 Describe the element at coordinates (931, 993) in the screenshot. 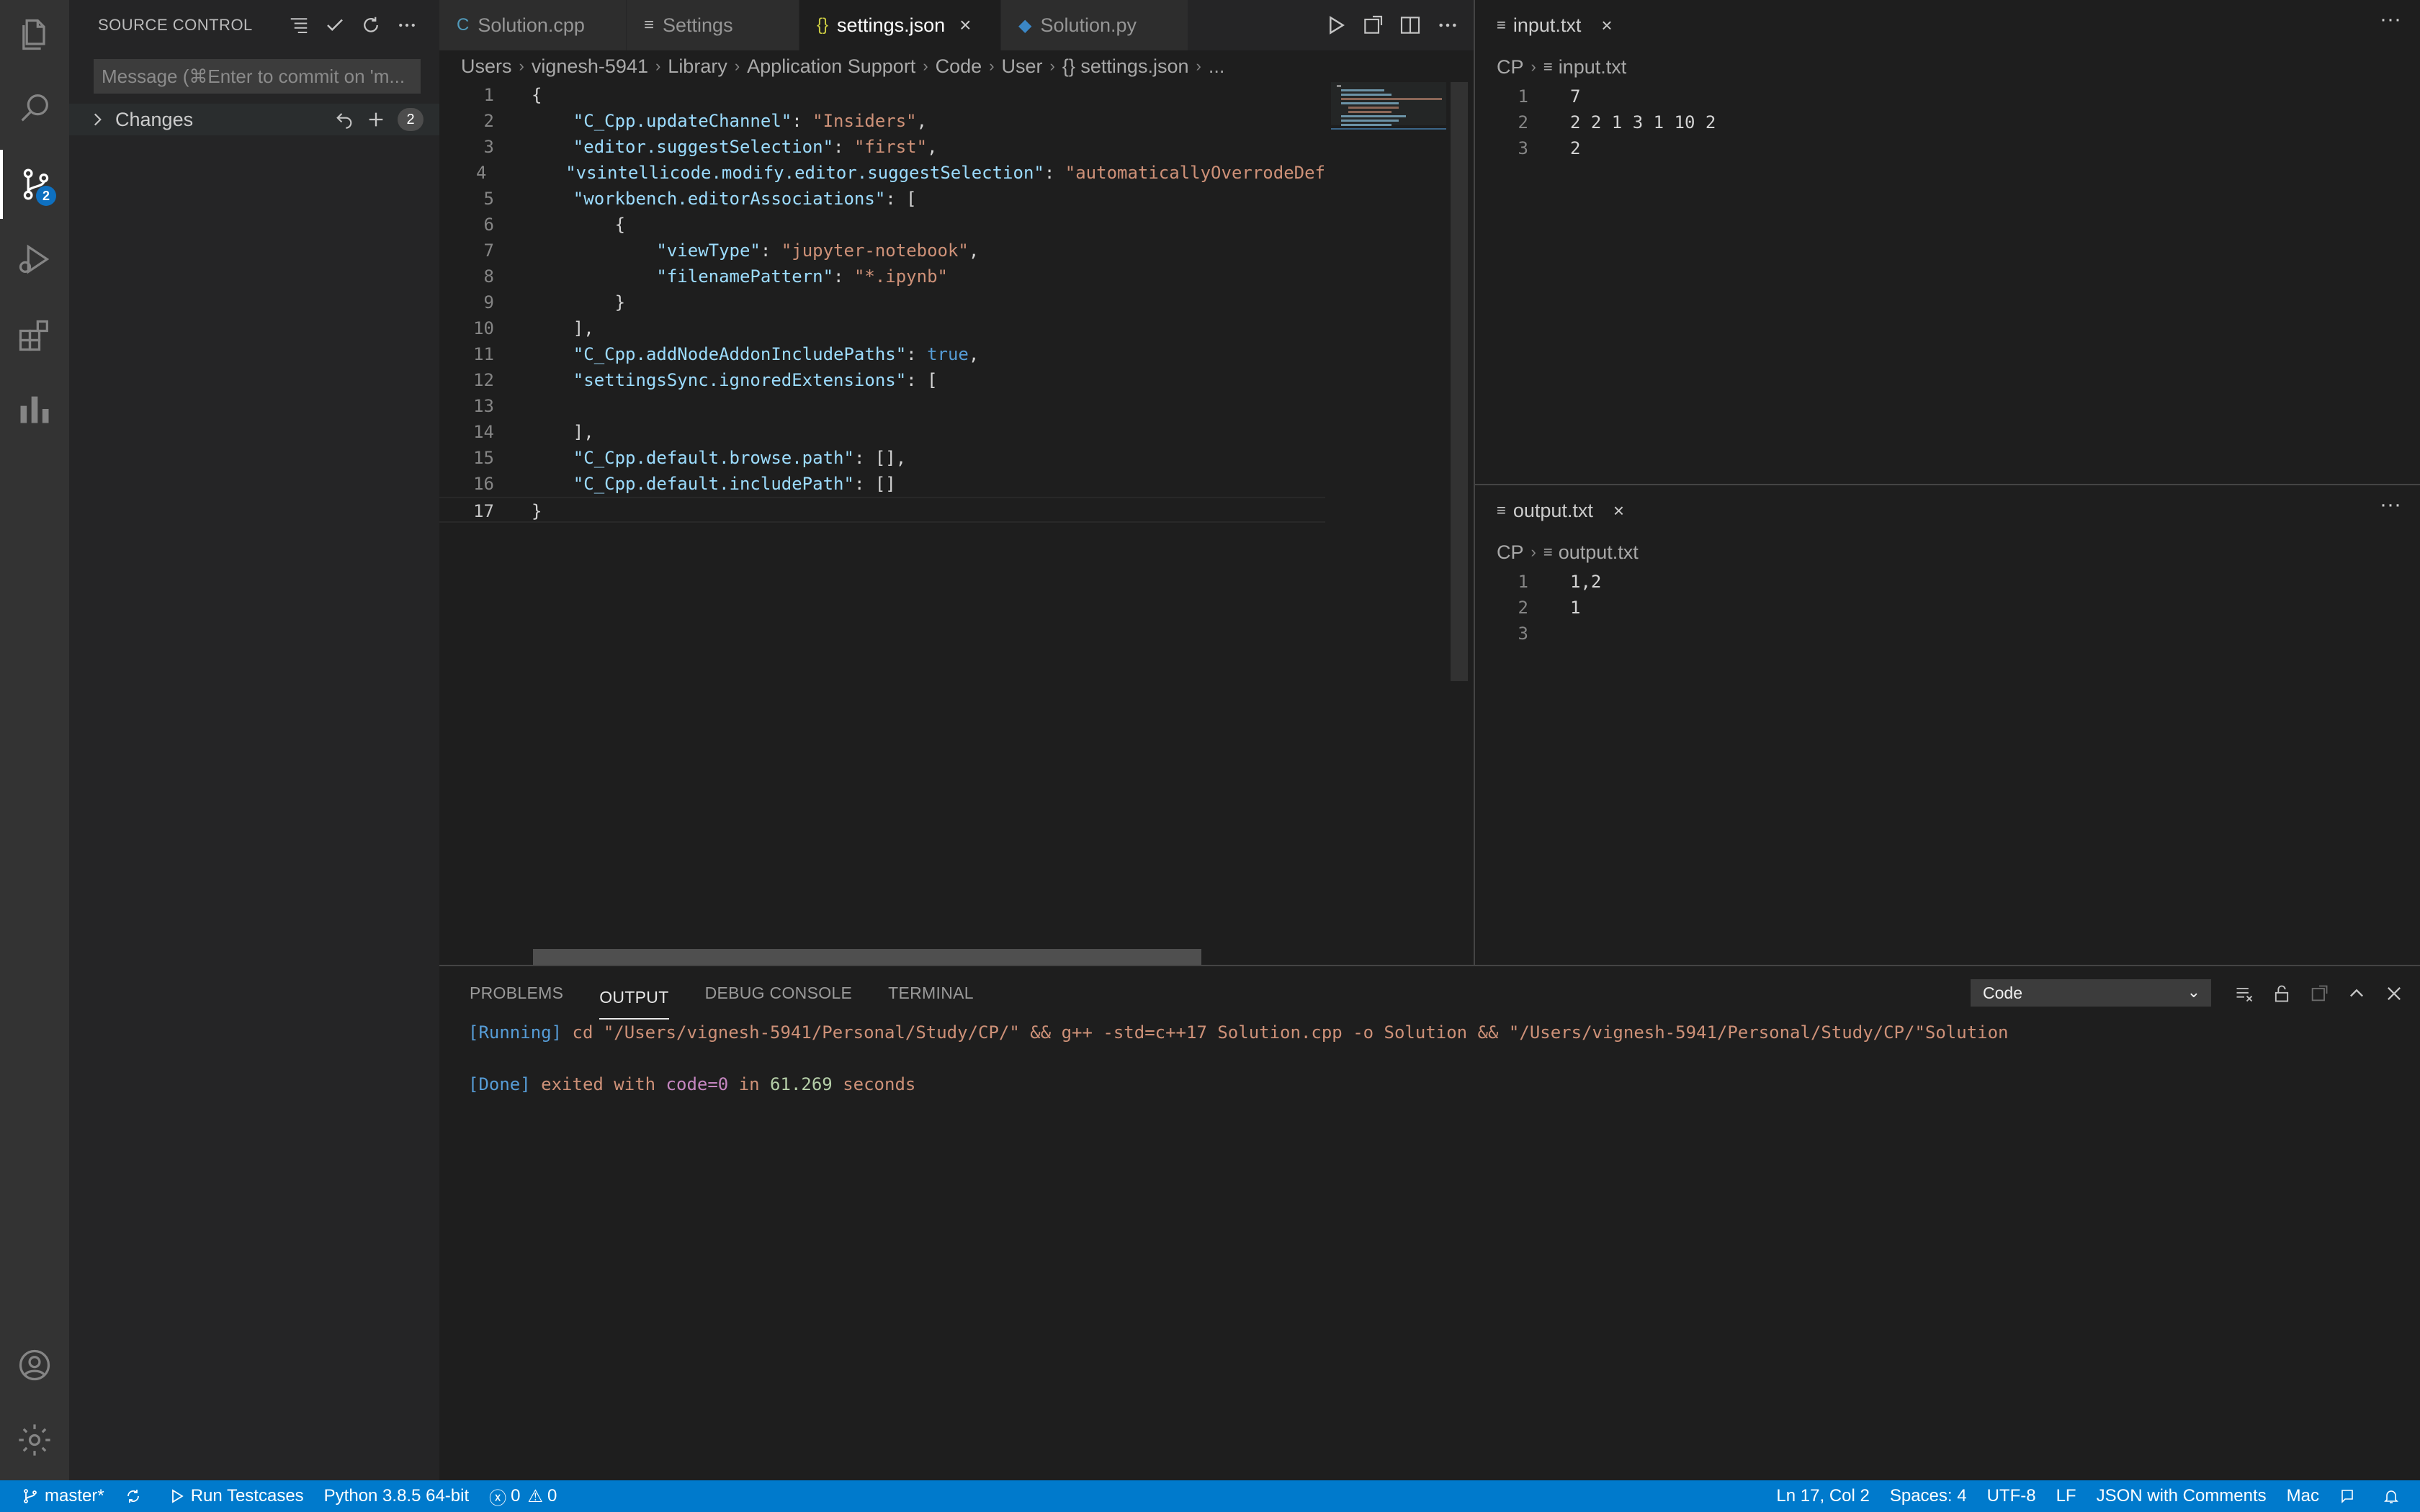

I see `tab-terminal: TERMINAL` at that location.